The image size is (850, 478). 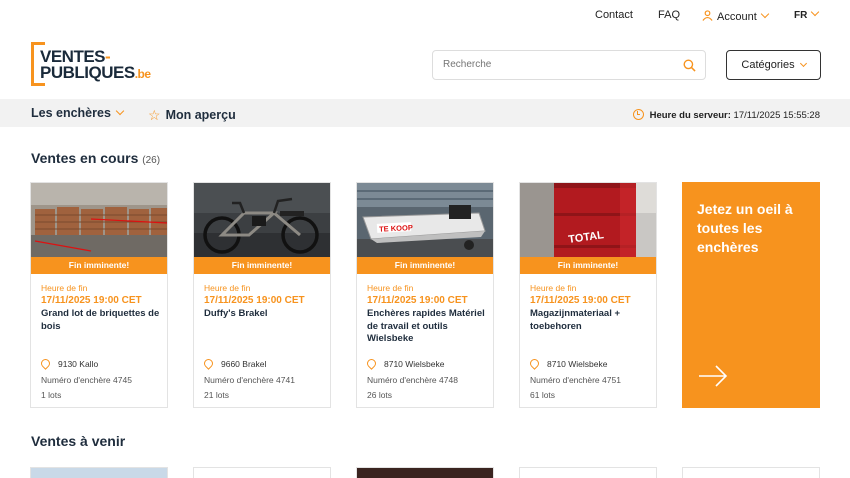 What do you see at coordinates (776, 115) in the screenshot?
I see `server-time-value: 17/11/2025 15:55:28` at bounding box center [776, 115].